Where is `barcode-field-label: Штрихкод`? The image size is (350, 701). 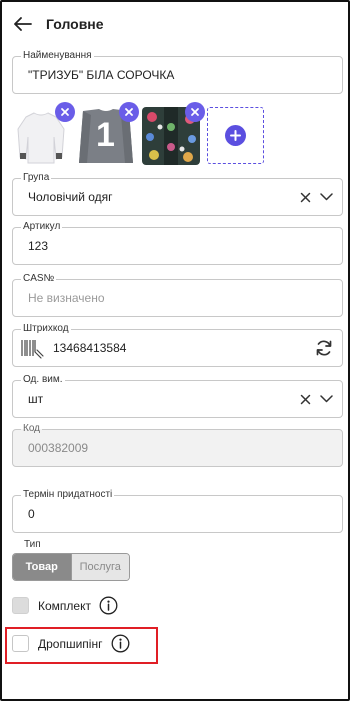
barcode-field-label: Штрихкод is located at coordinates (46, 329).